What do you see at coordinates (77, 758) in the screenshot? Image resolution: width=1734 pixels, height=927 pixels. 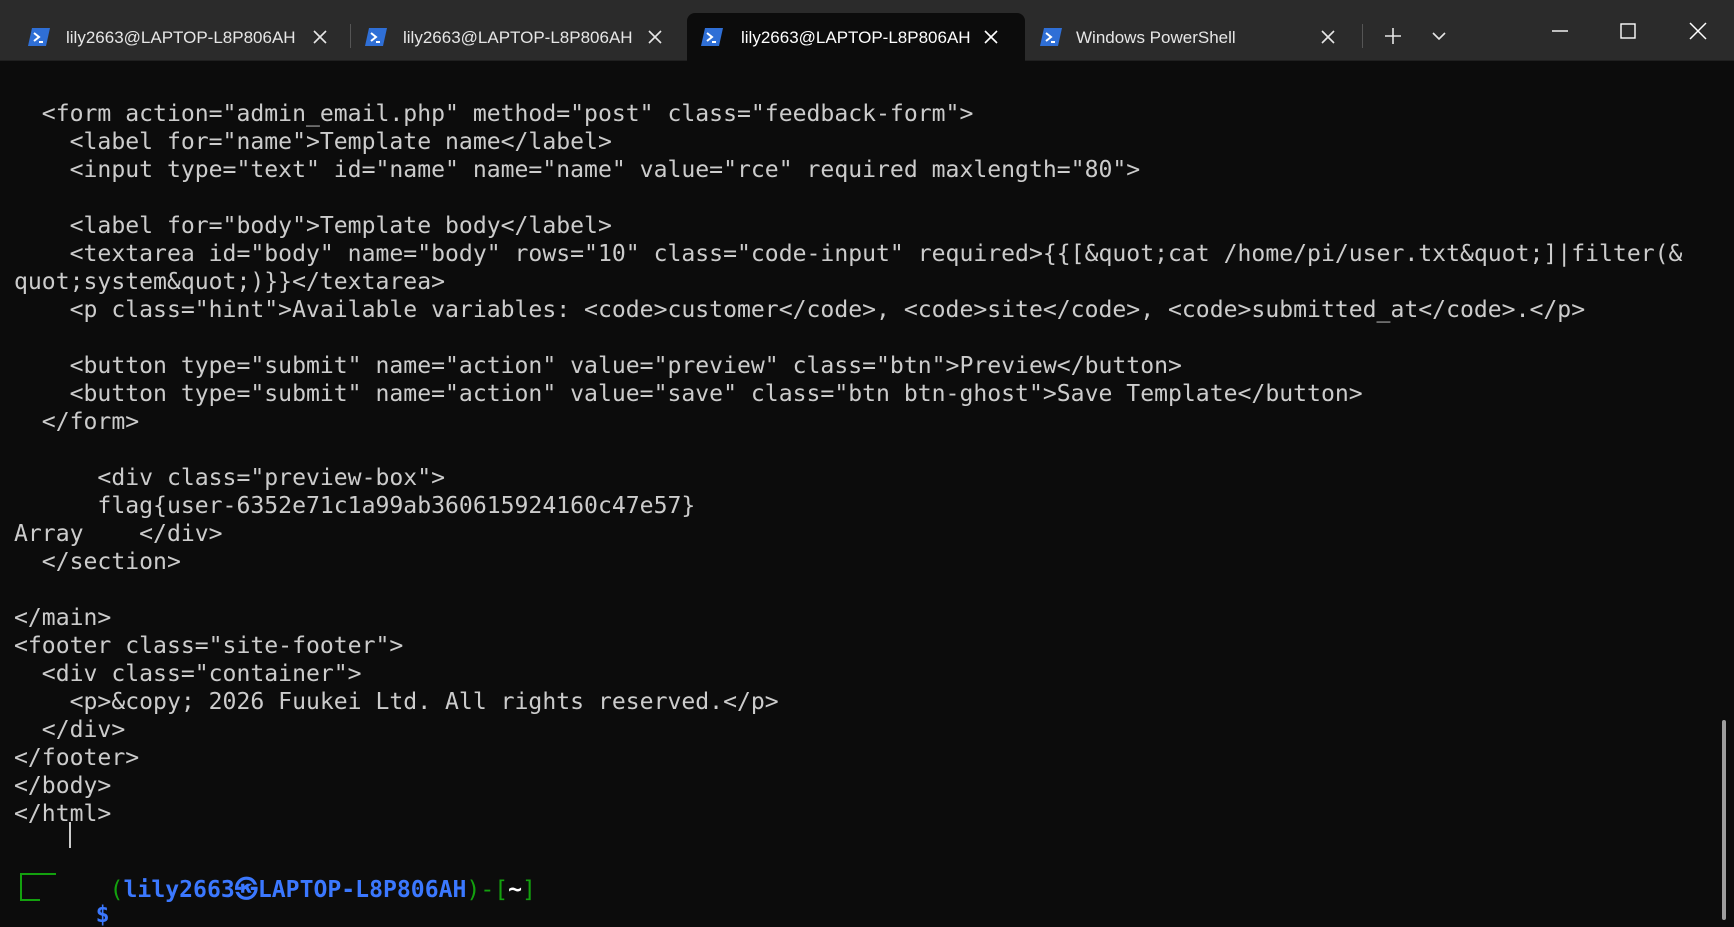 I see `terminal-line: </footer>` at bounding box center [77, 758].